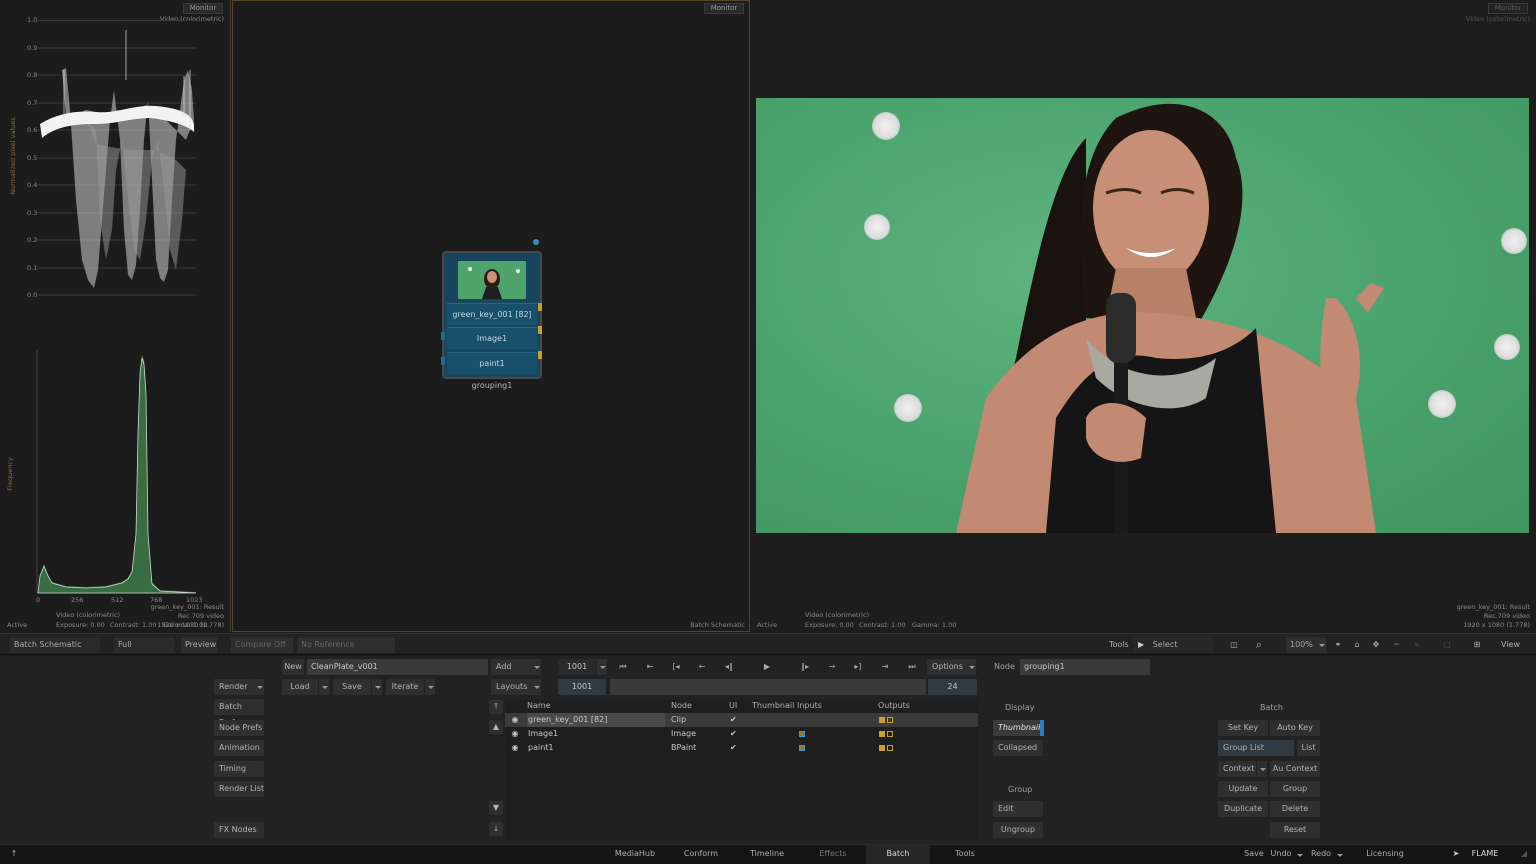  I want to click on overlay-icon: ⊞, so click(1477, 645).